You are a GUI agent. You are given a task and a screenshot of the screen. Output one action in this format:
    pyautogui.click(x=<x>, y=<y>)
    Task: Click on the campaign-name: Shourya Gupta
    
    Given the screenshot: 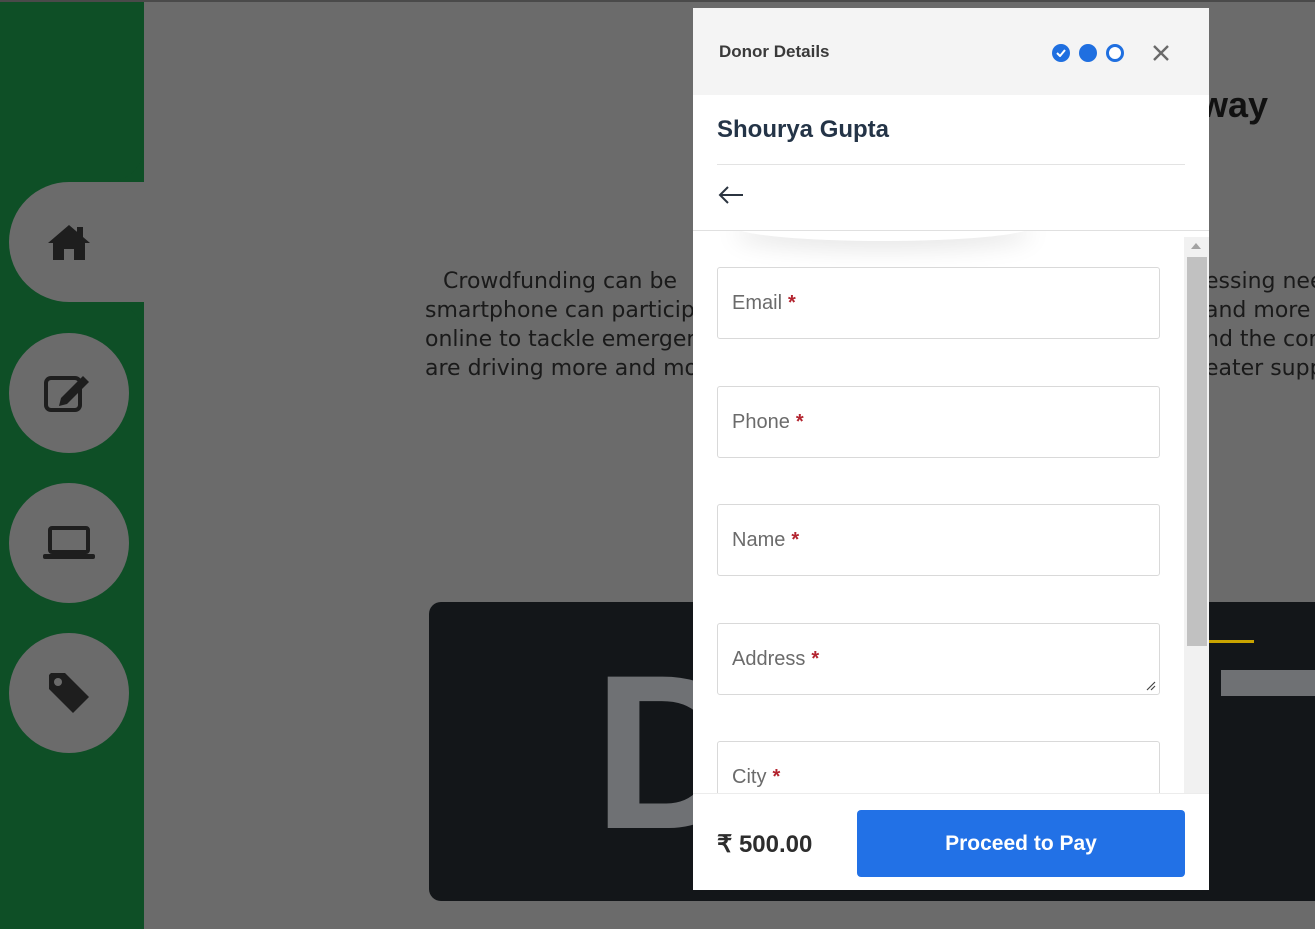 What is the action you would take?
    pyautogui.click(x=803, y=129)
    